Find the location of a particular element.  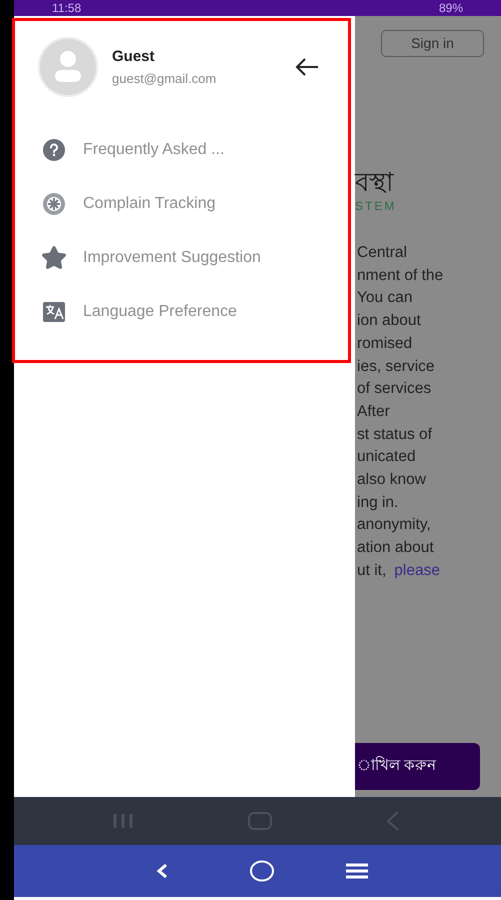

description-line: unicated is located at coordinates (387, 457).